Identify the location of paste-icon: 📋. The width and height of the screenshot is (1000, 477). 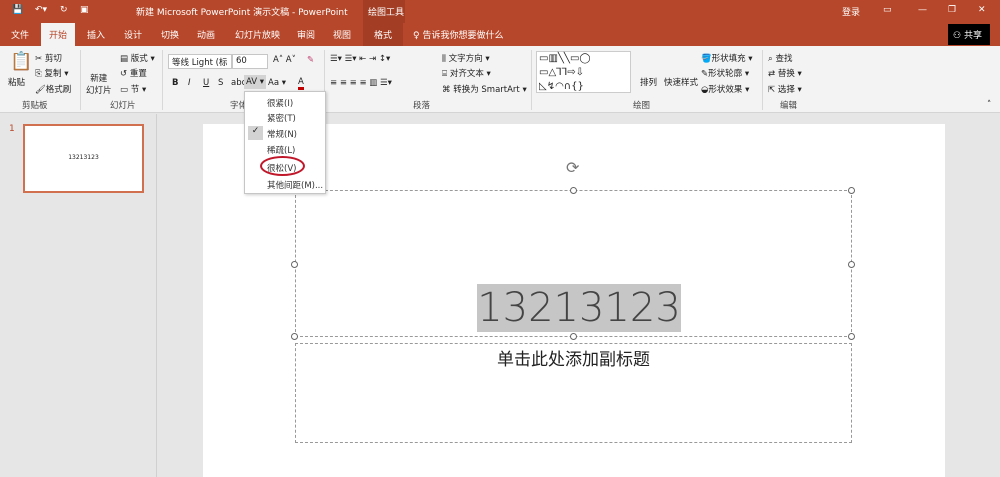
(21, 61).